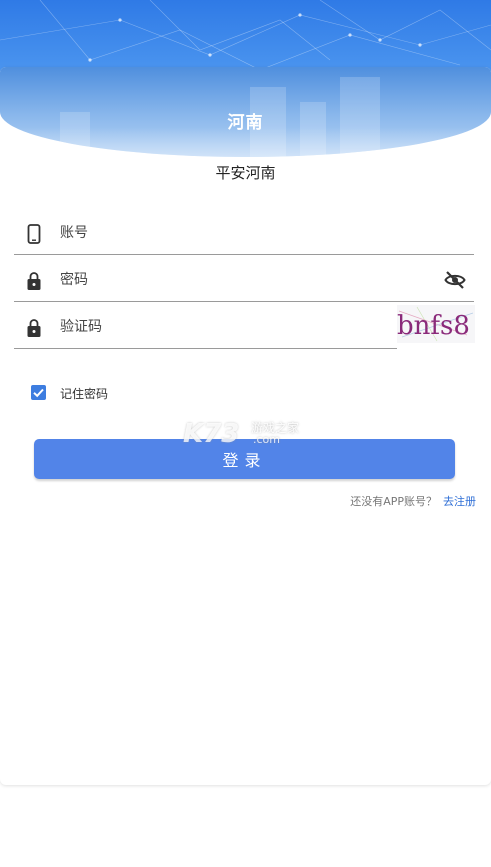 The image size is (491, 867). What do you see at coordinates (245, 123) in the screenshot?
I see `page-title: 河南` at bounding box center [245, 123].